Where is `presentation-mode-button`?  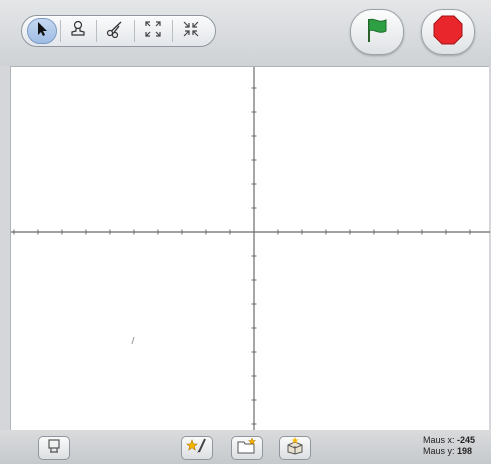
presentation-mode-button is located at coordinates (54, 448).